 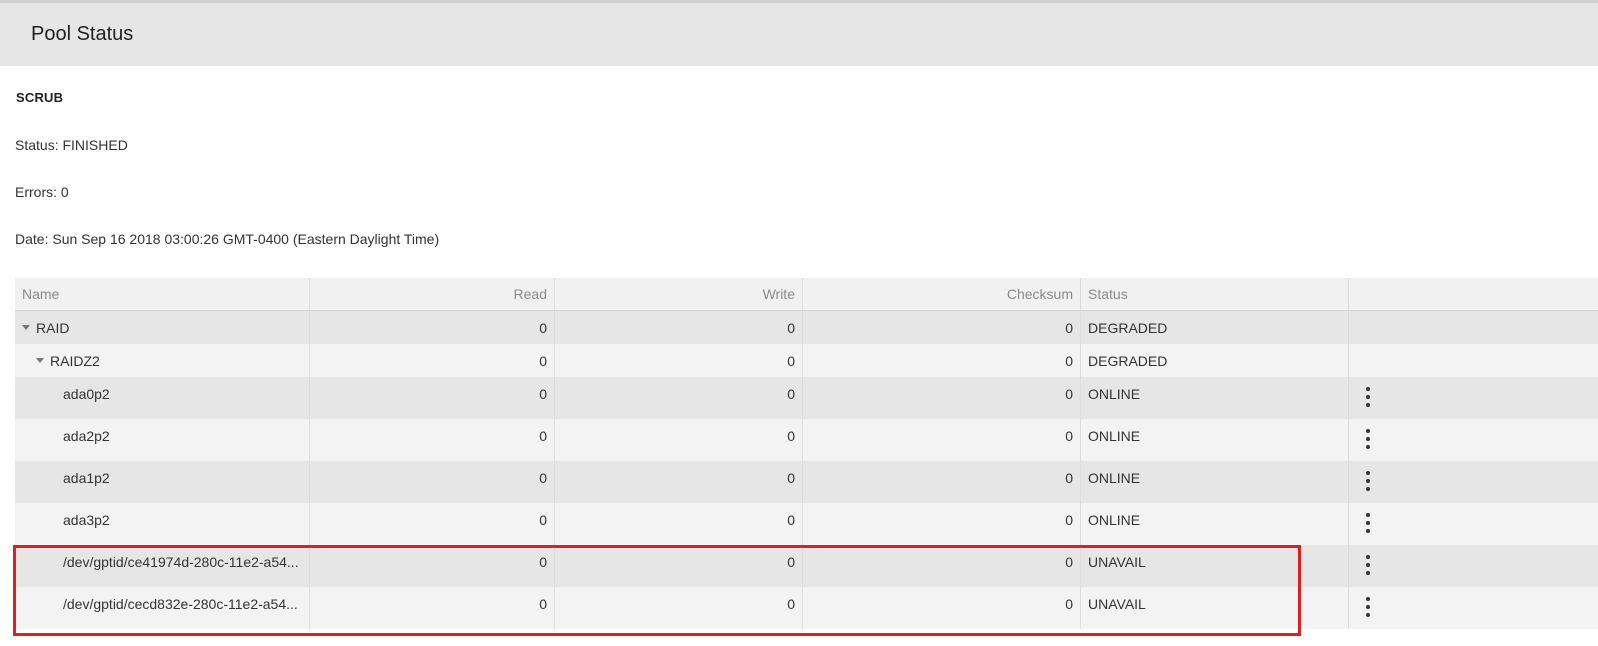 What do you see at coordinates (53, 328) in the screenshot?
I see `row-name: RAID` at bounding box center [53, 328].